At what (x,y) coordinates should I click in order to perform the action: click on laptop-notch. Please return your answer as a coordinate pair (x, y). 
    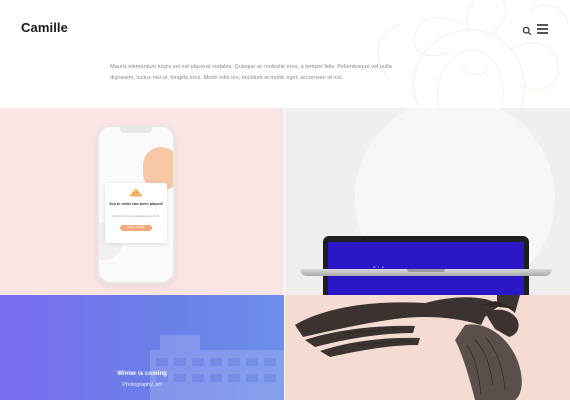
    Looking at the image, I should click on (426, 270).